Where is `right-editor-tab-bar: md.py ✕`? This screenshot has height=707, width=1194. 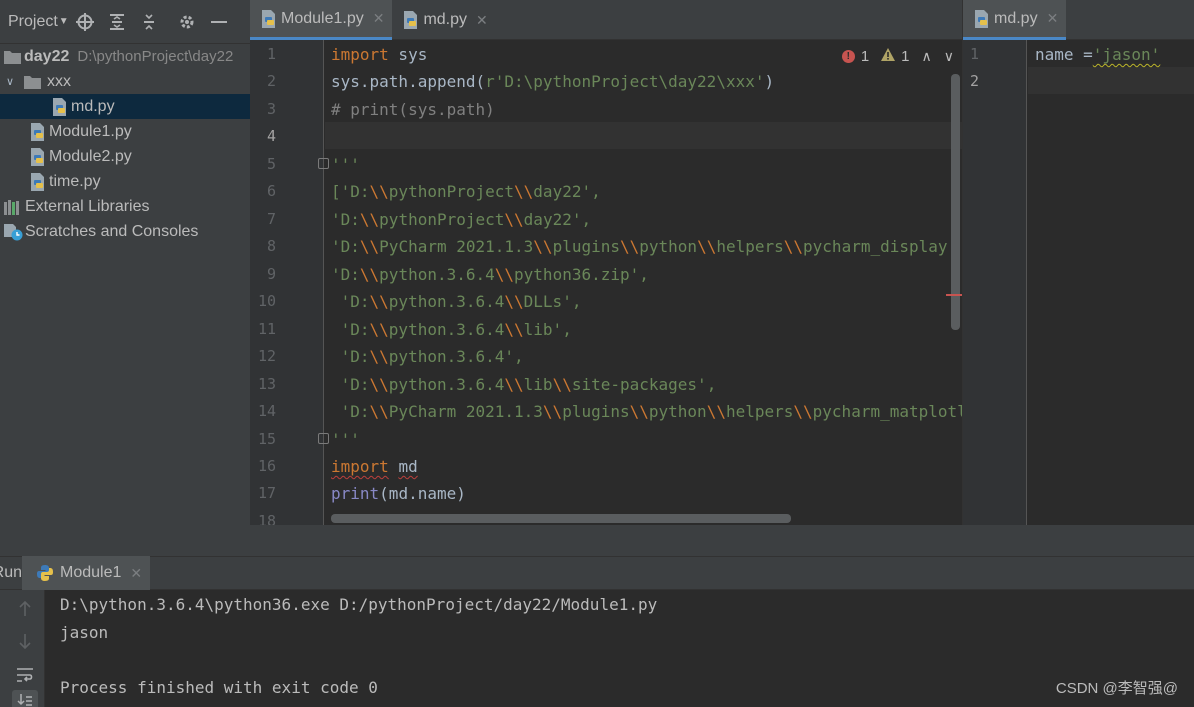 right-editor-tab-bar: md.py ✕ is located at coordinates (1078, 20).